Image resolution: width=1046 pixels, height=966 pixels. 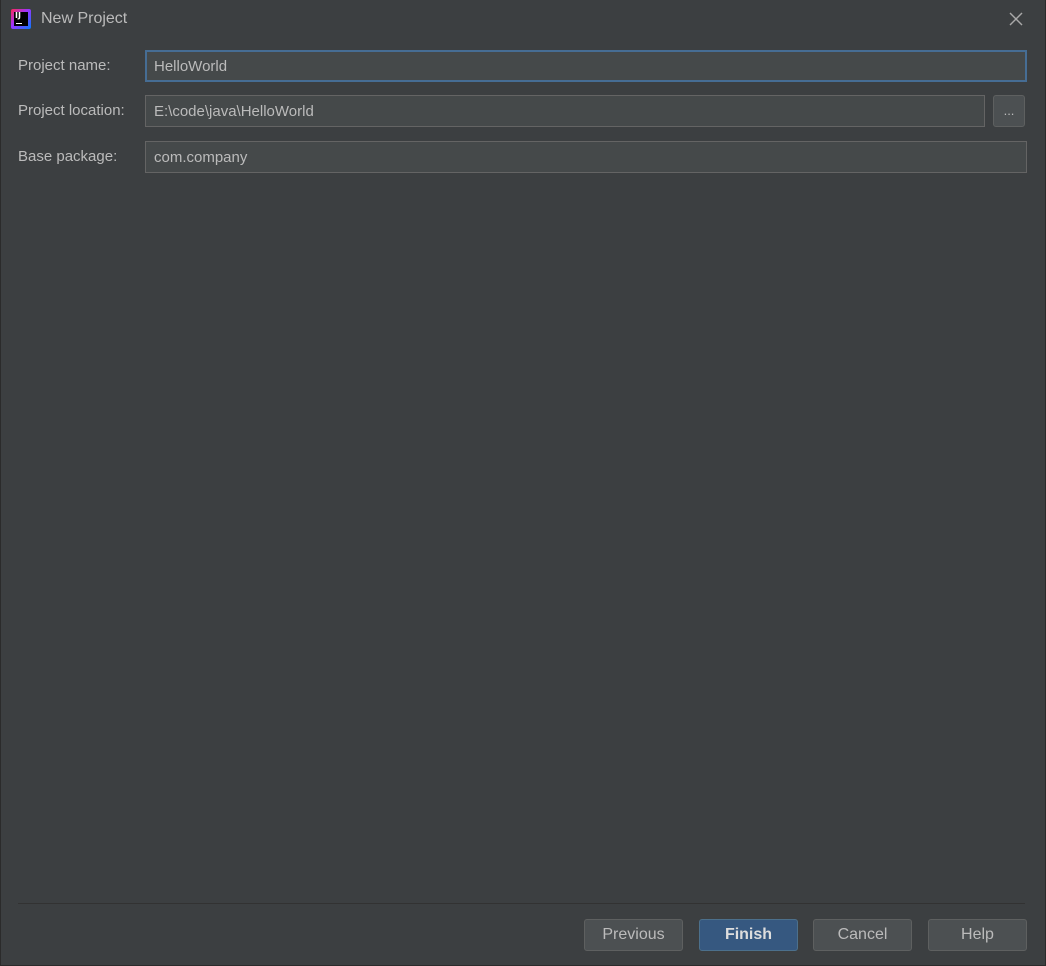 I want to click on base-package-input, so click(x=586, y=157).